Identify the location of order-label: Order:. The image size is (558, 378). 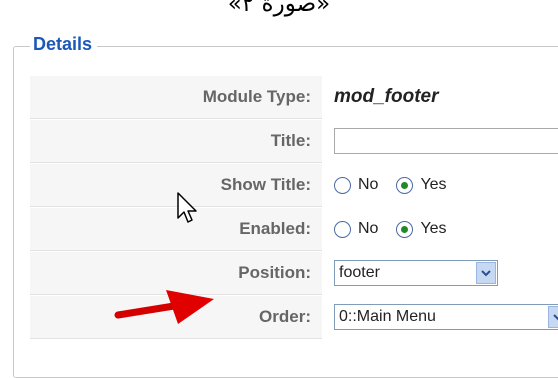
(285, 316).